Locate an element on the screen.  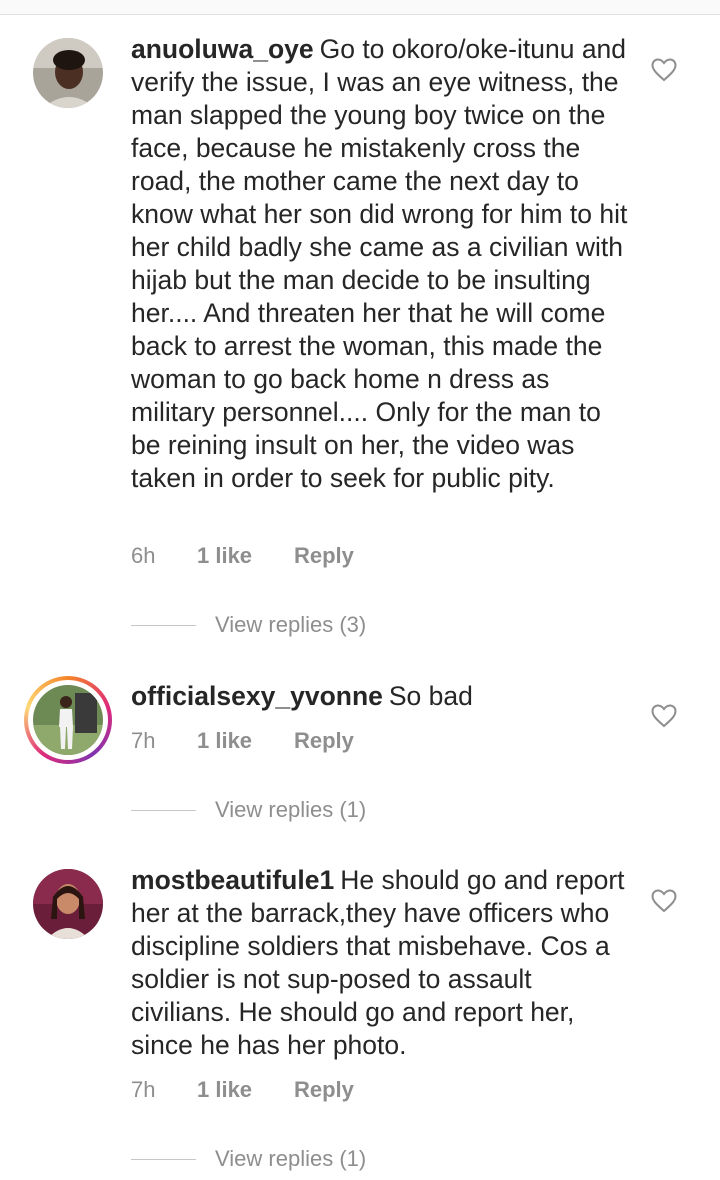
comment-body: officialsexy_yvonne So bad is located at coordinates (381, 696).